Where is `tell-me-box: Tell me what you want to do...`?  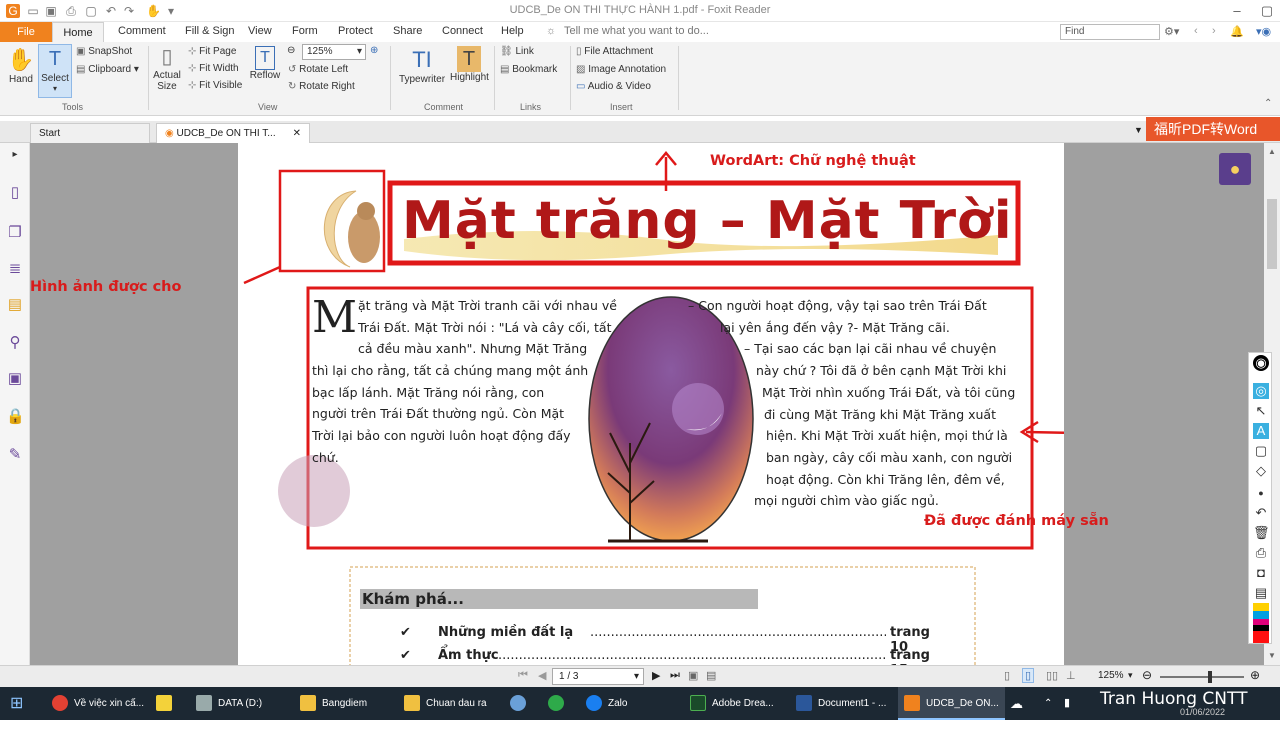 tell-me-box: Tell me what you want to do... is located at coordinates (636, 31).